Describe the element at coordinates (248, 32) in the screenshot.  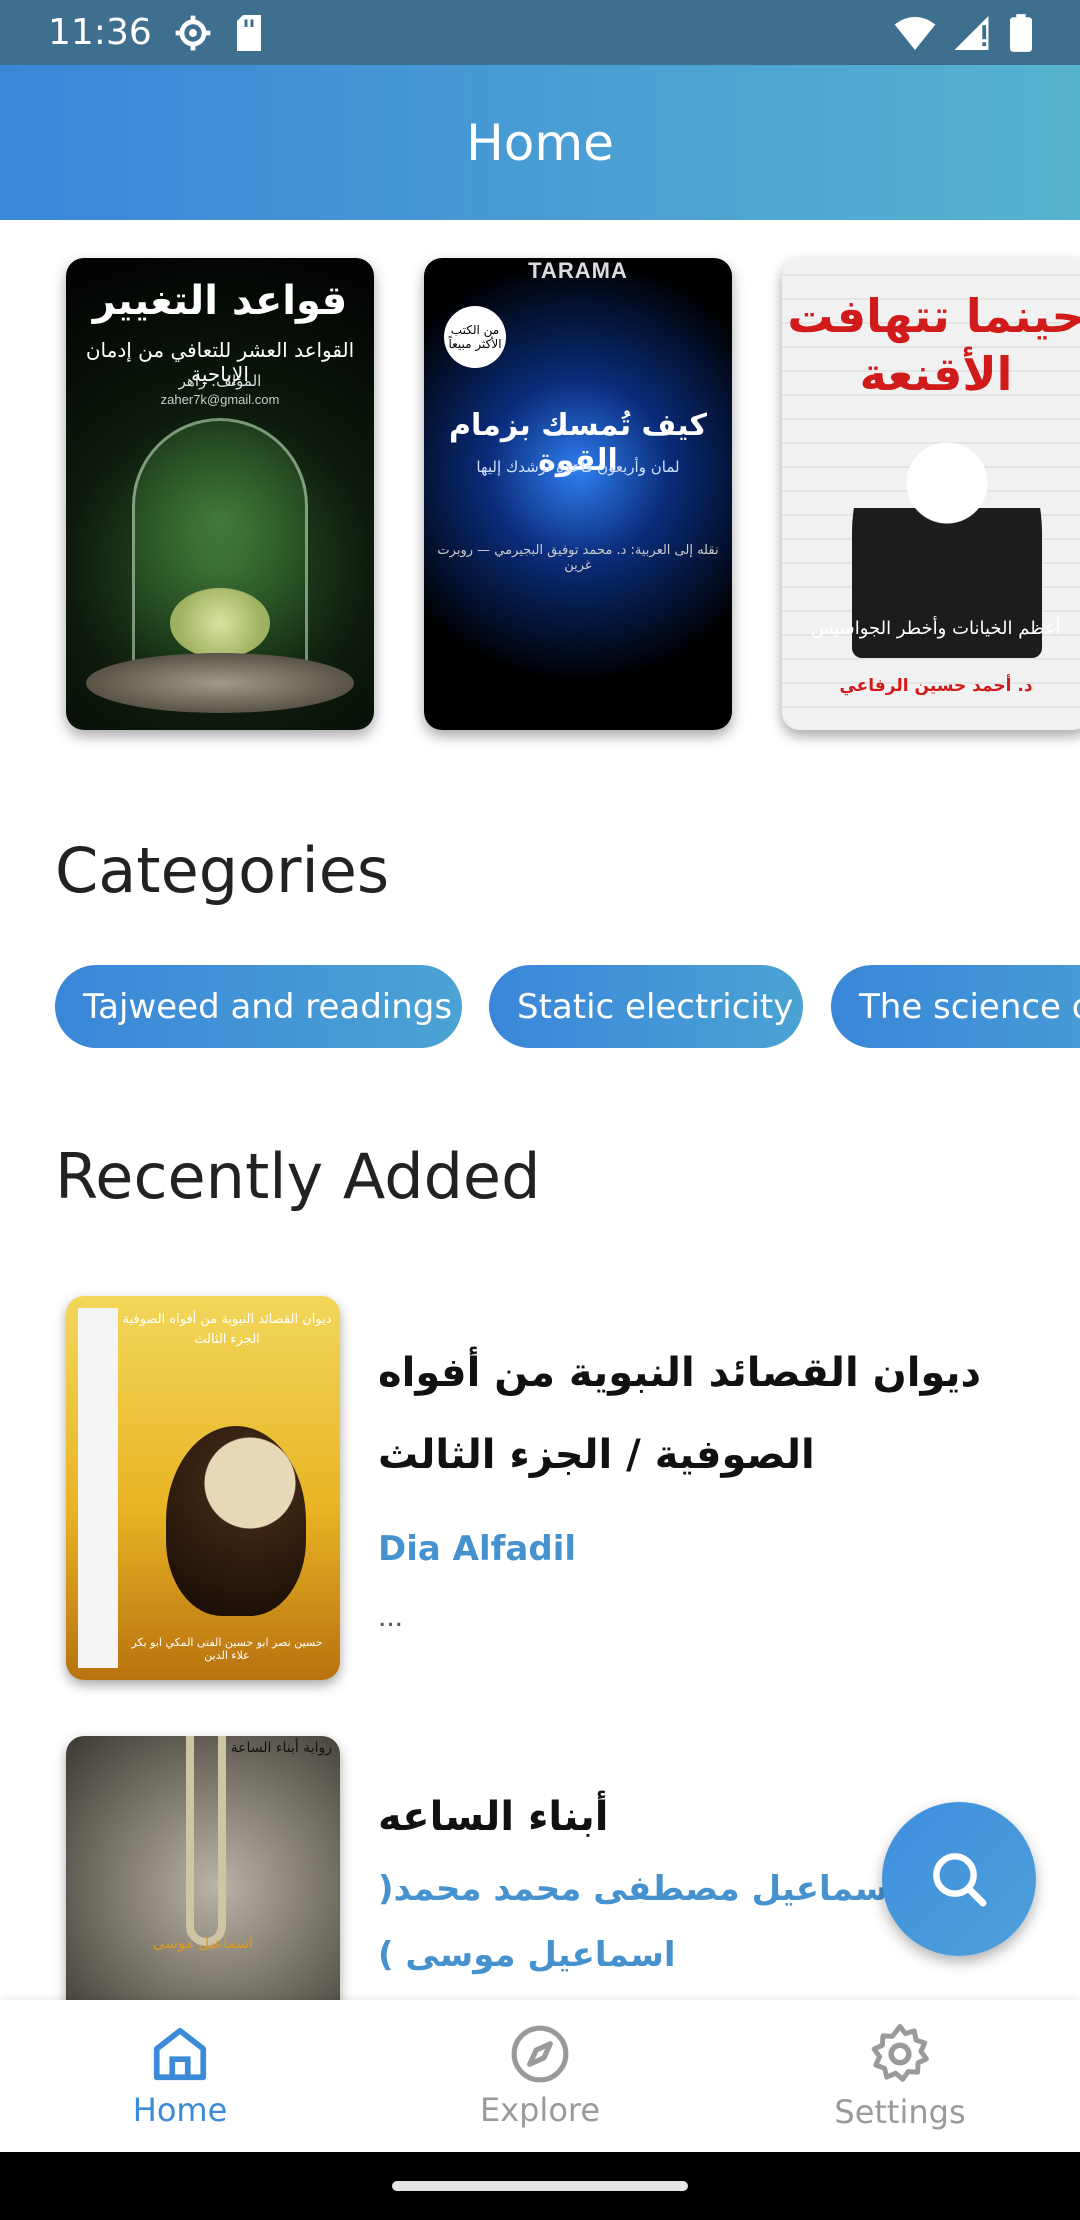
I see `sd-card-icon` at that location.